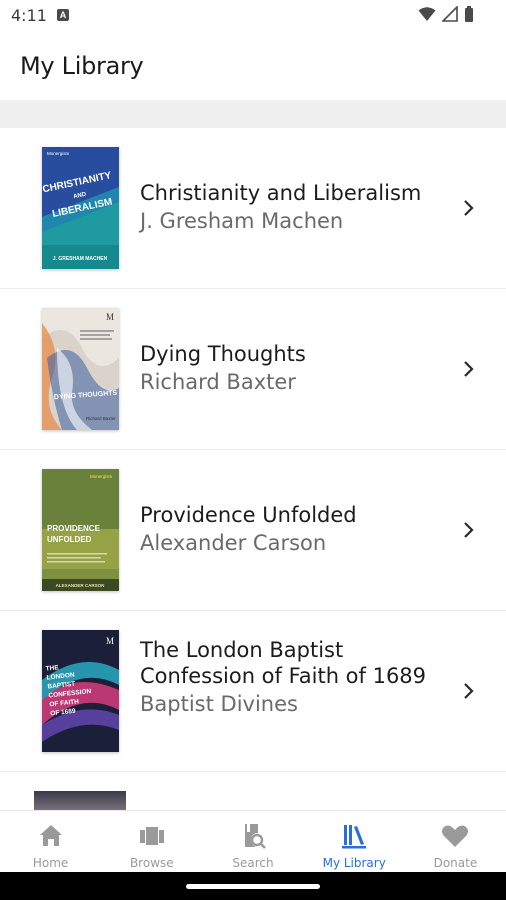 The height and width of the screenshot is (900, 506). I want to click on wifi-icon, so click(427, 14).